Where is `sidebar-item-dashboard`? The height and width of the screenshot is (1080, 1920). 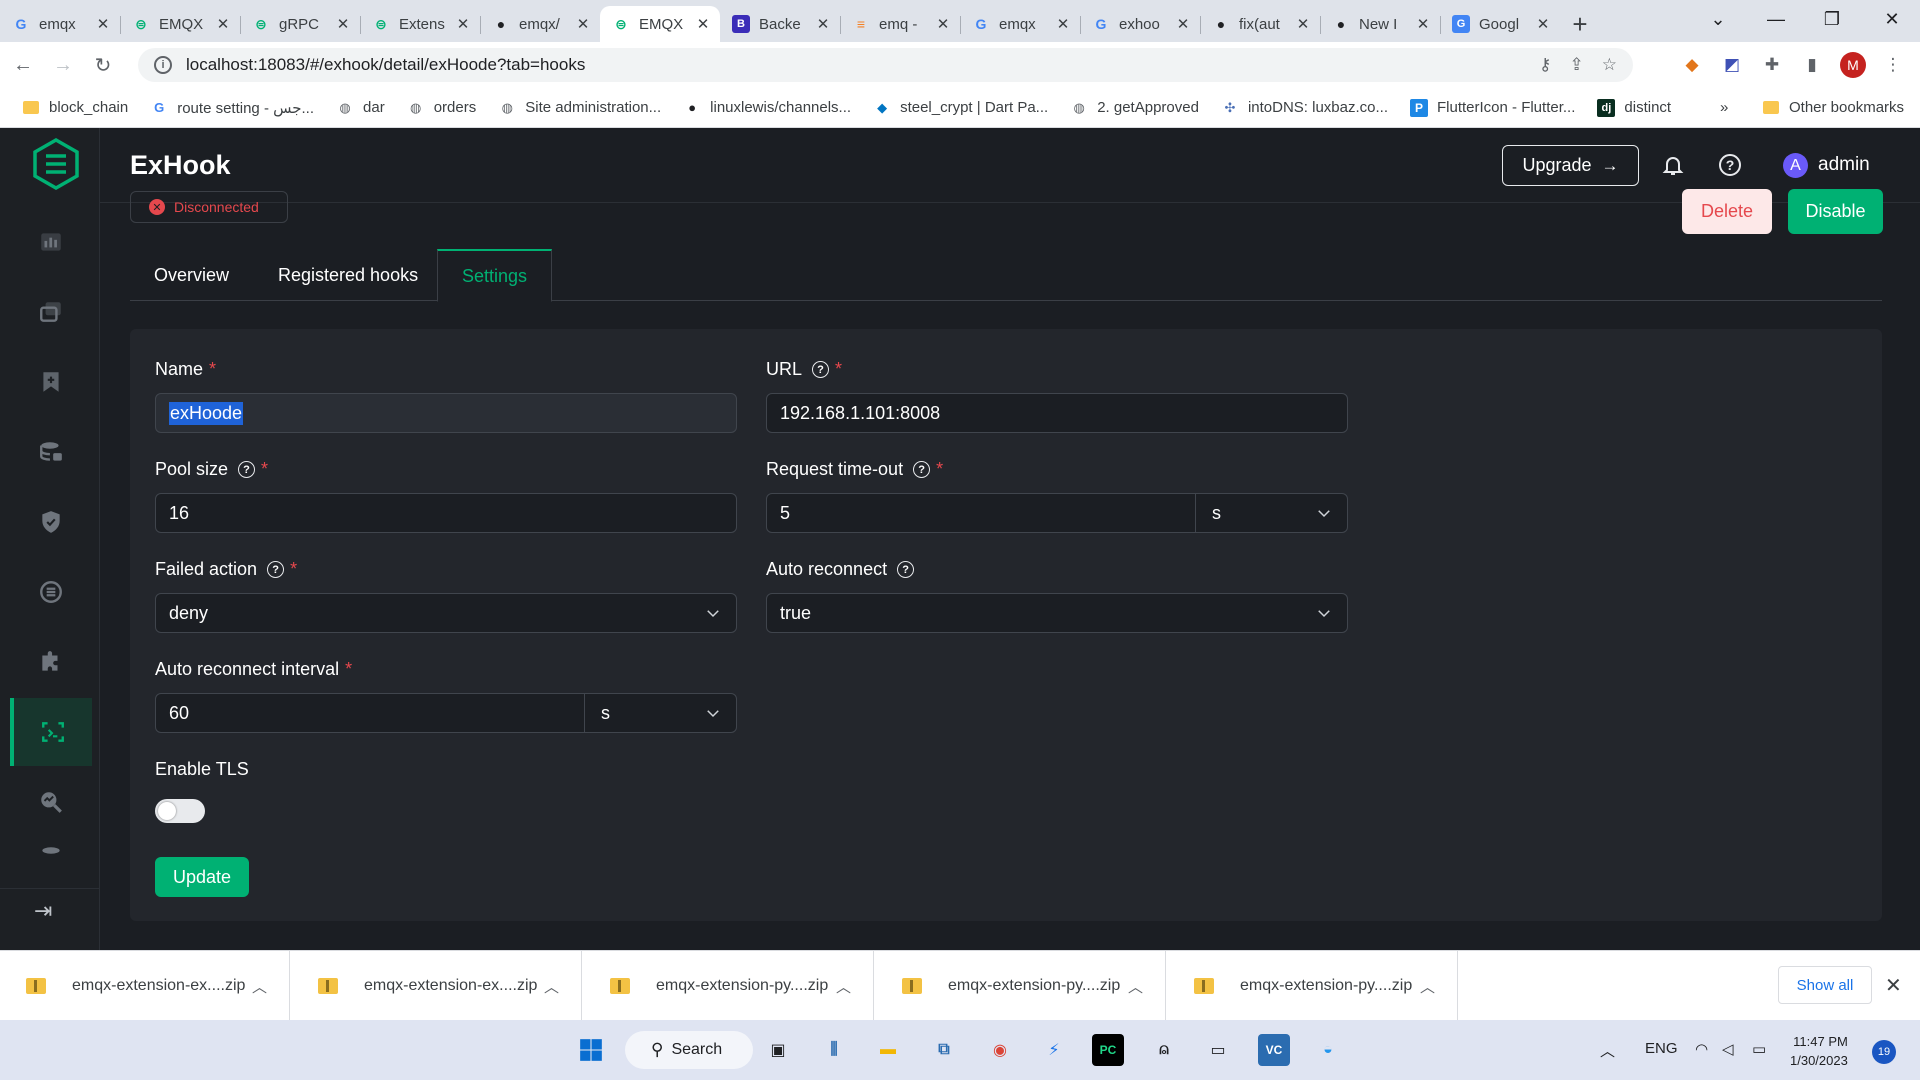 sidebar-item-dashboard is located at coordinates (51, 242).